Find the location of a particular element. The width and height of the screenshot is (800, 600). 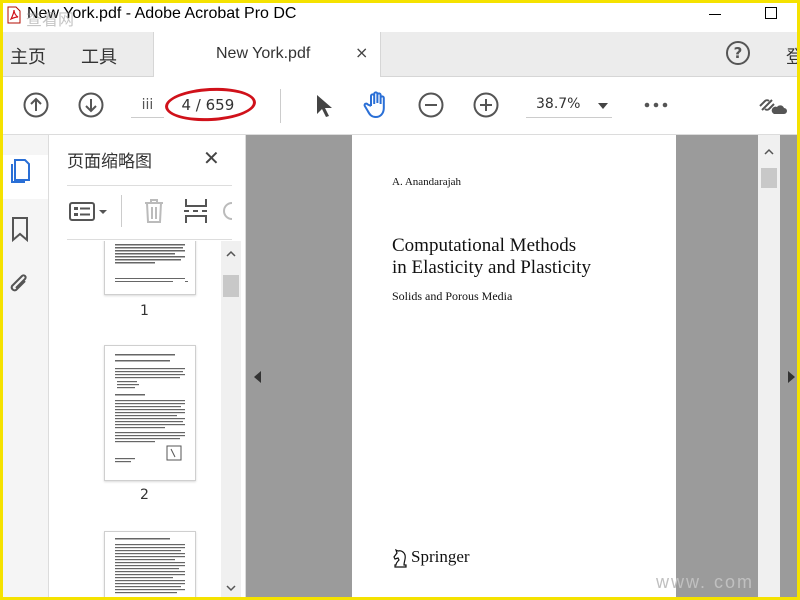

cloud-link-icon is located at coordinates (772, 105).